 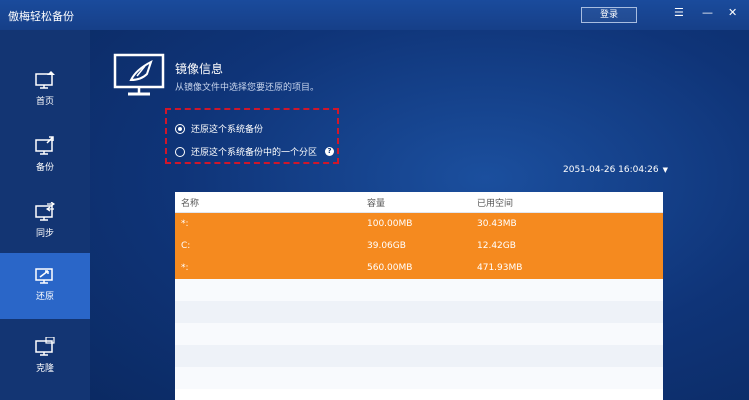 What do you see at coordinates (45, 91) in the screenshot?
I see `sidebar-item-home: 首页` at bounding box center [45, 91].